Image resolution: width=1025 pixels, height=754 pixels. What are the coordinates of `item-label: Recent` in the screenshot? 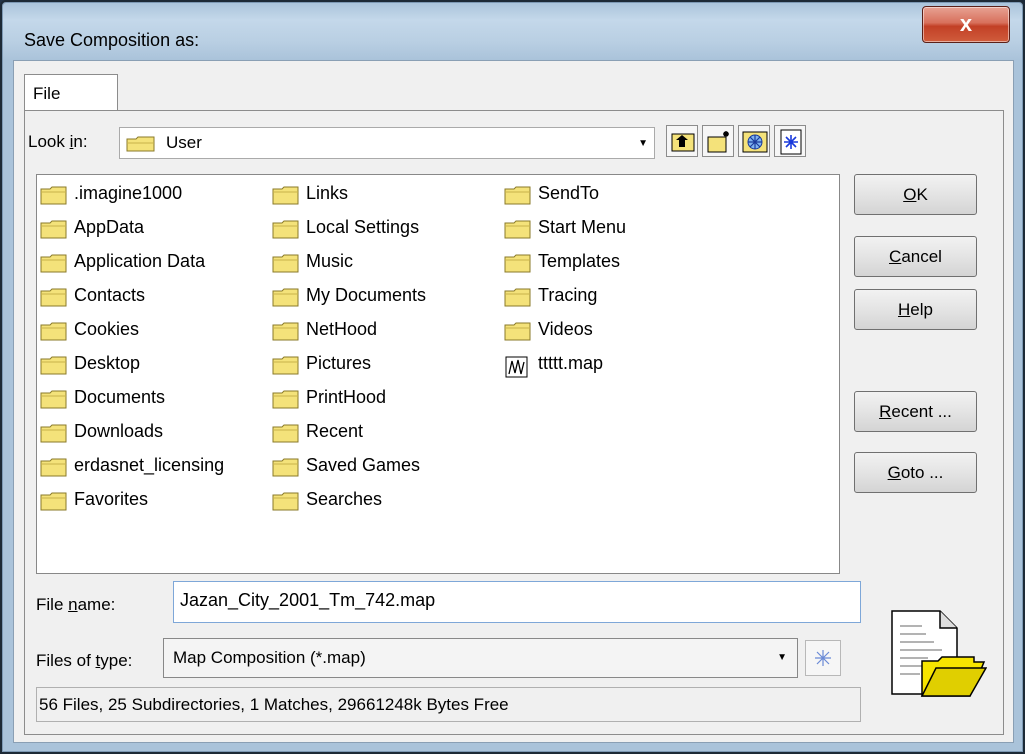 It's located at (335, 431).